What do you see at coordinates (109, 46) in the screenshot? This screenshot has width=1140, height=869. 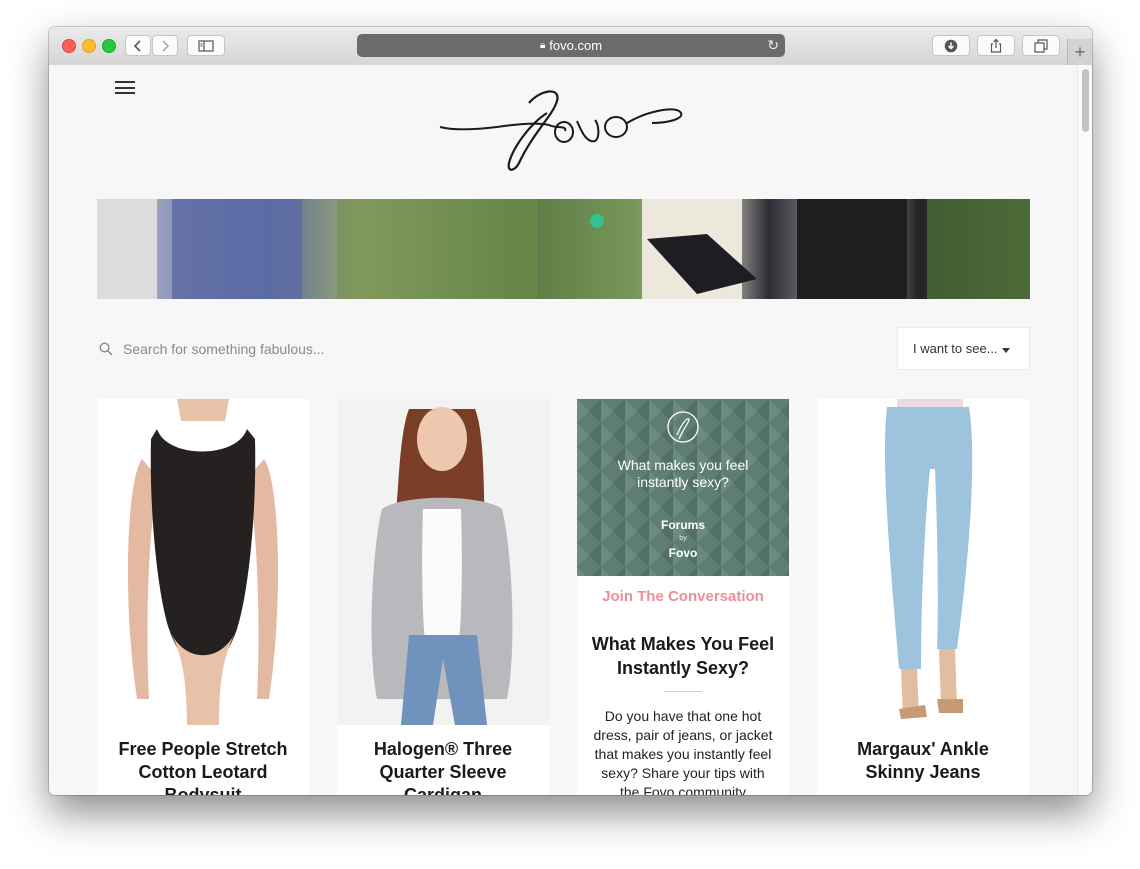 I see `zoom-window-button` at bounding box center [109, 46].